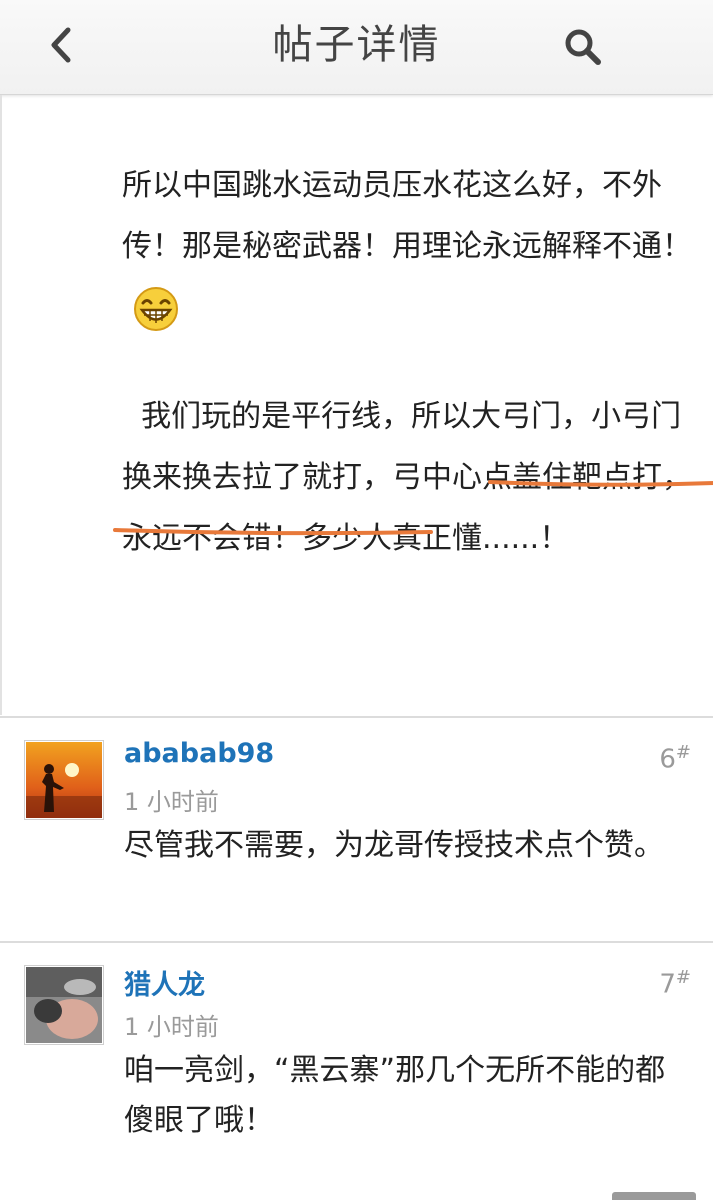  I want to click on search-button, so click(583, 47).